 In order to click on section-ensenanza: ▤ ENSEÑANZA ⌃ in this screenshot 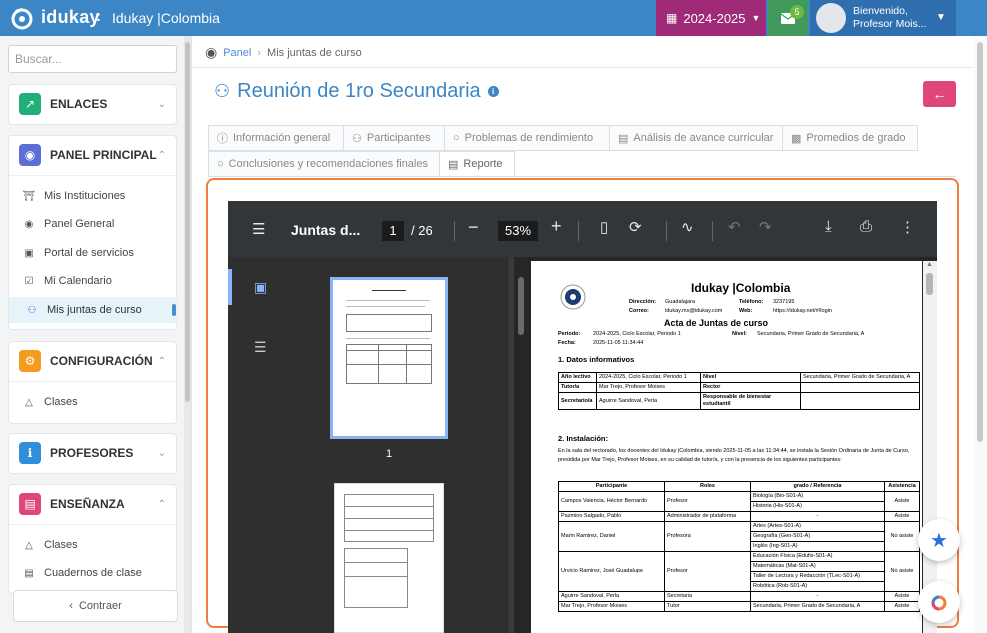, I will do `click(92, 504)`.